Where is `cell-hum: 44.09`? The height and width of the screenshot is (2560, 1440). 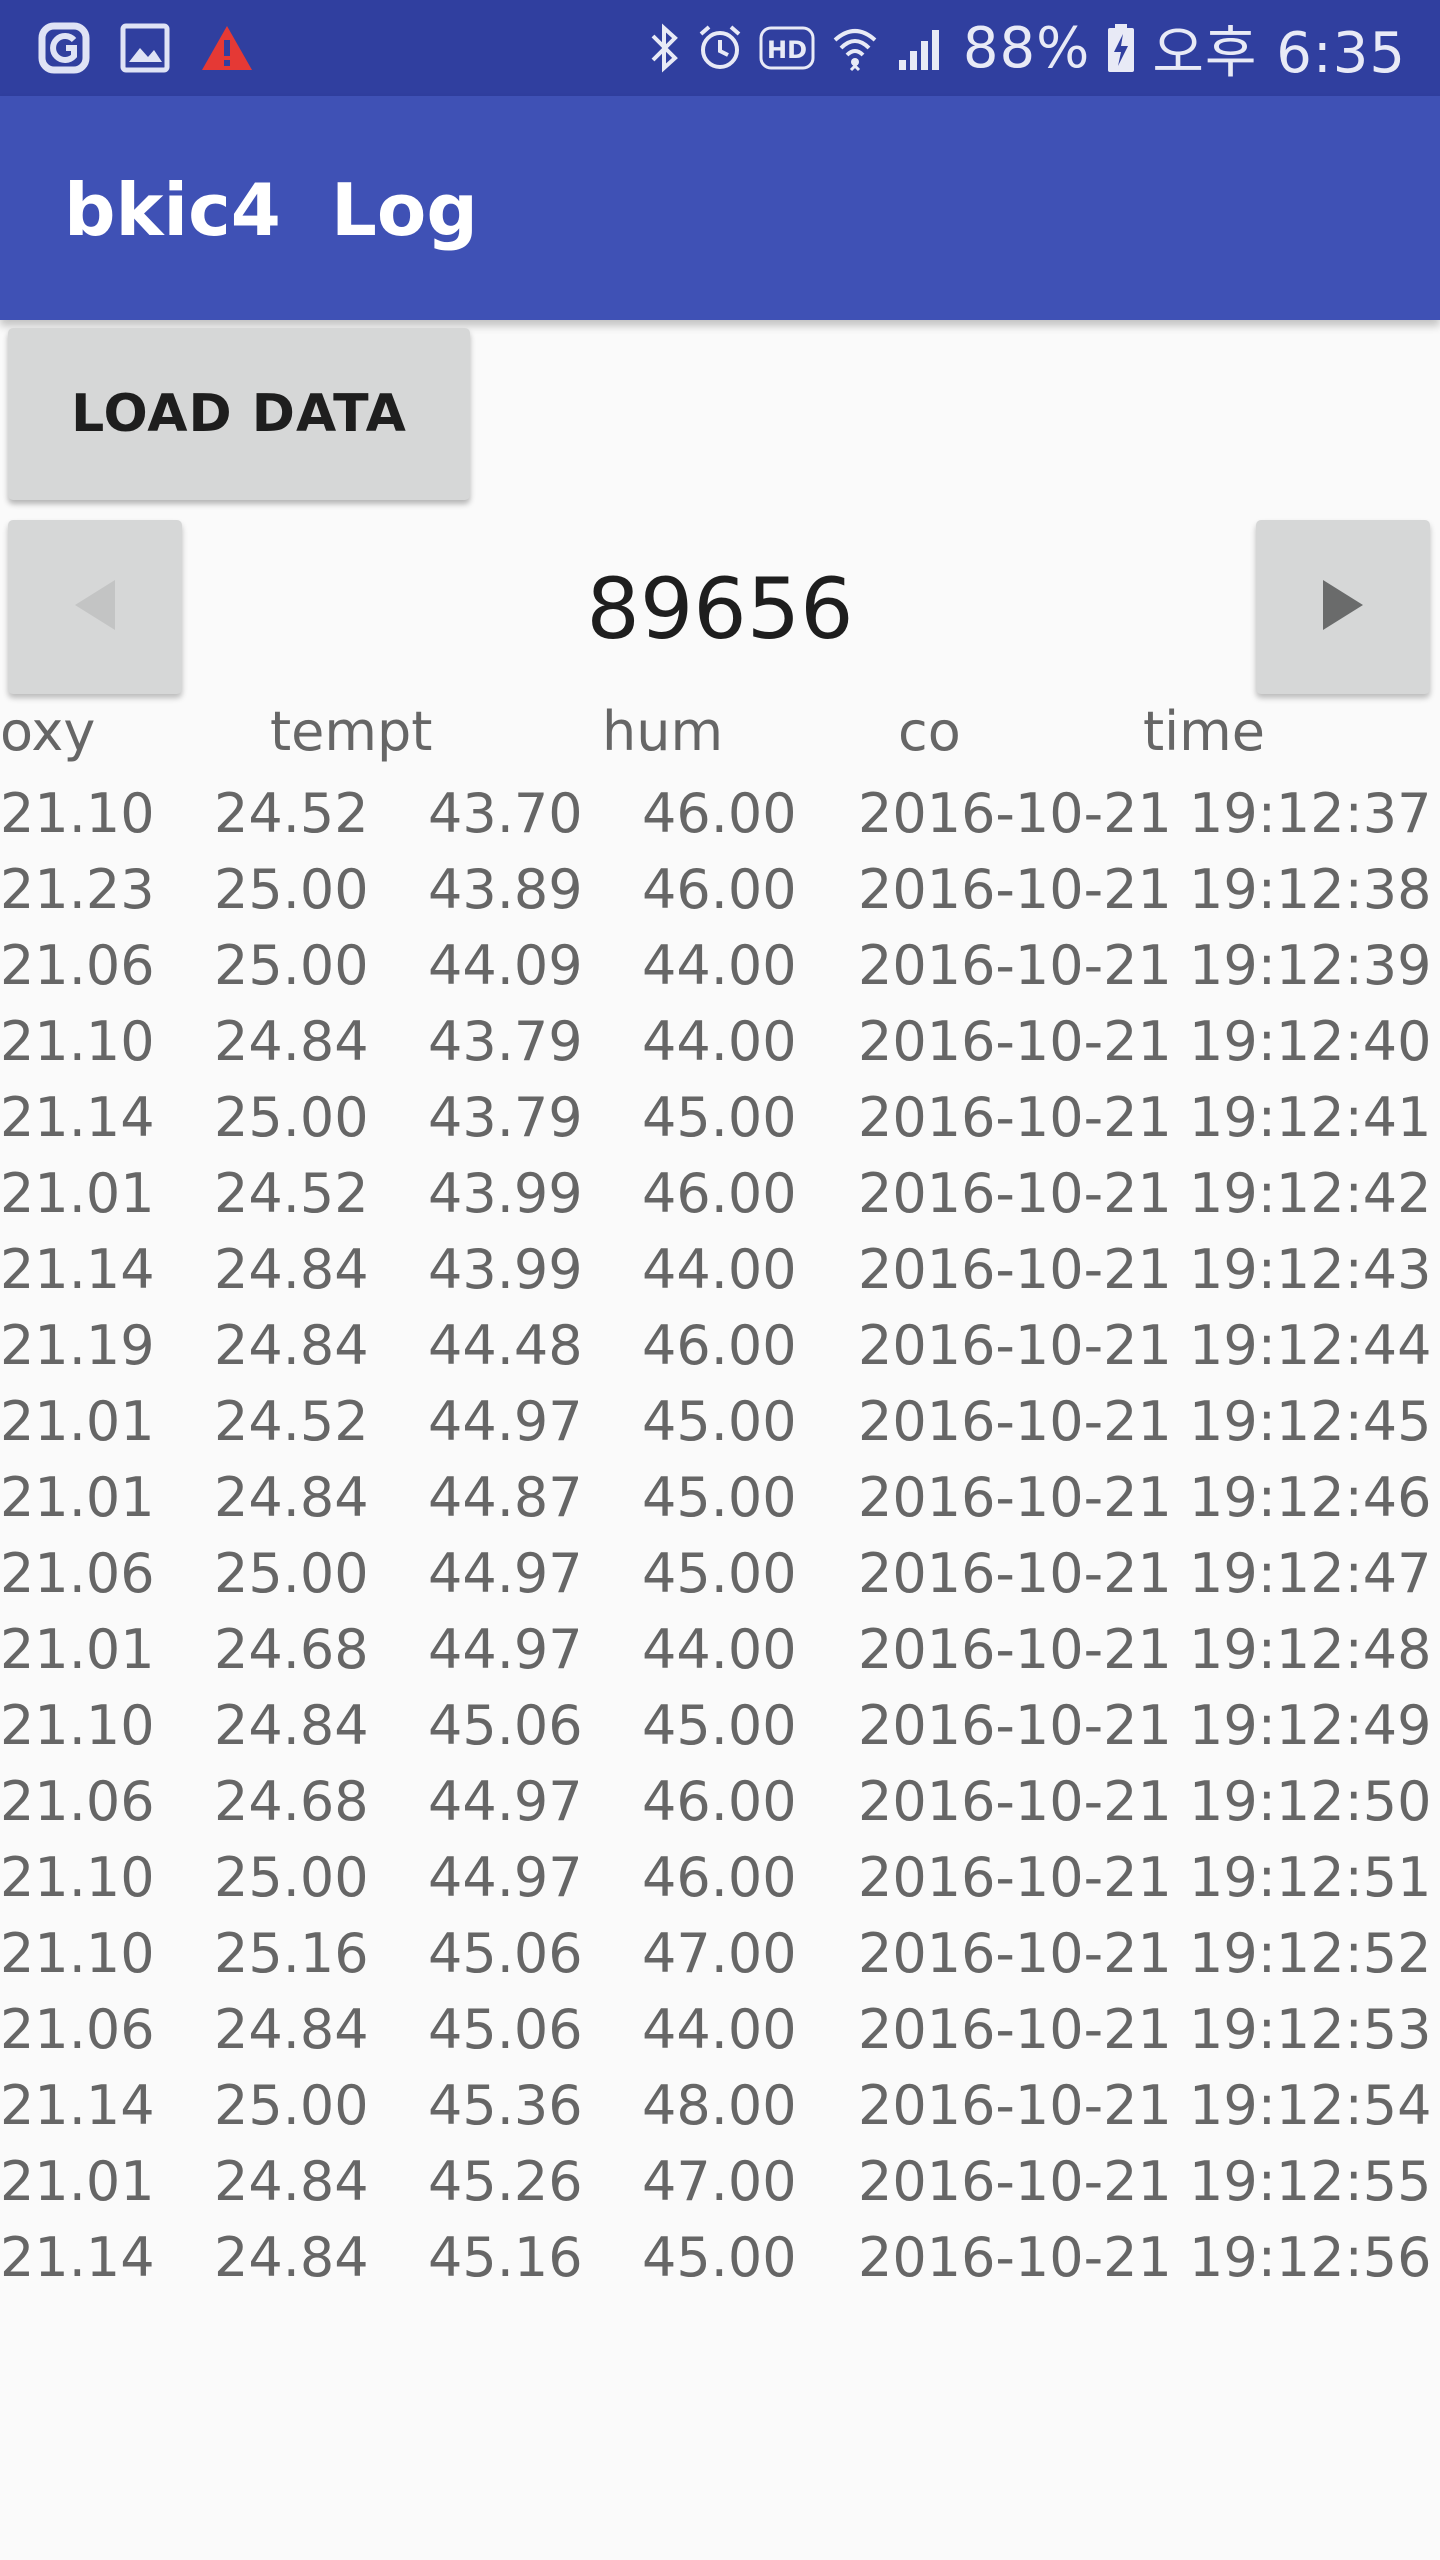
cell-hum: 44.09 is located at coordinates (505, 965).